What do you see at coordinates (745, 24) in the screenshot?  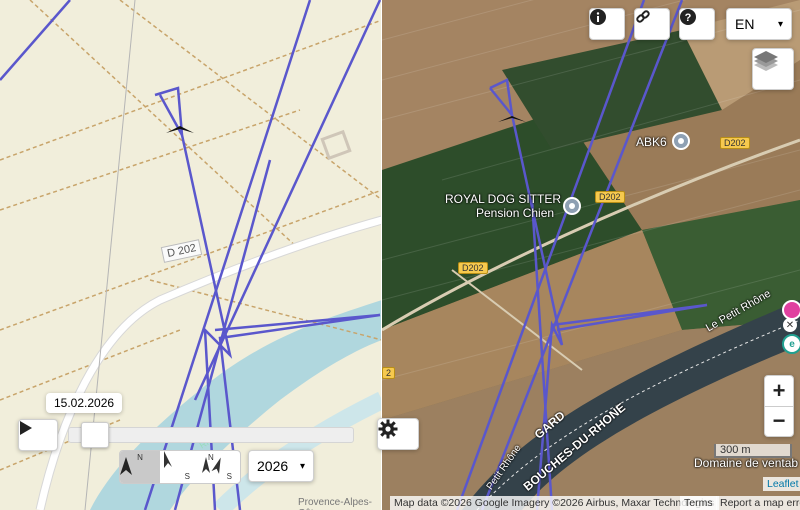 I see `language-value: EN` at bounding box center [745, 24].